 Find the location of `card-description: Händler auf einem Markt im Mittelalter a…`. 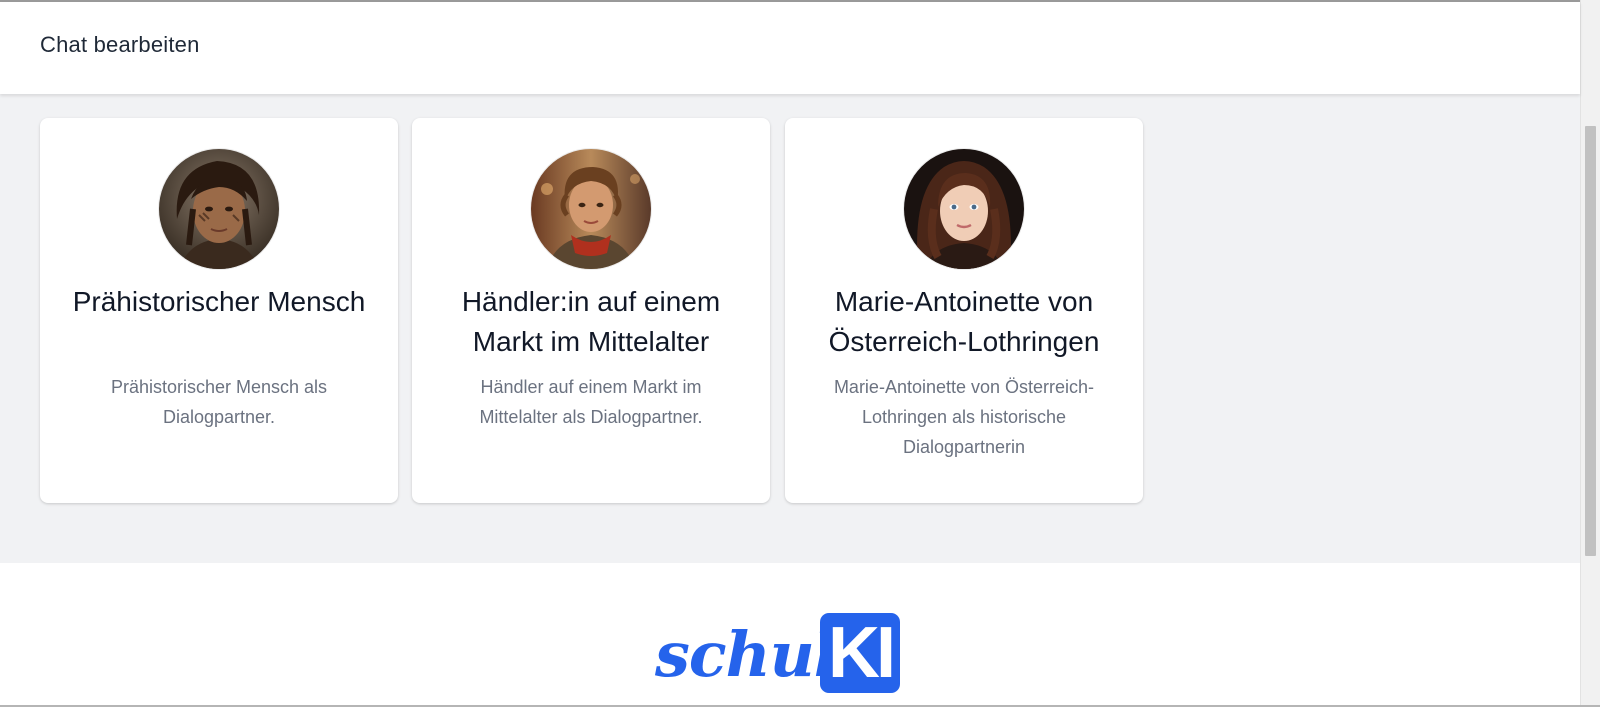

card-description: Händler auf einem Markt im Mittelalter a… is located at coordinates (591, 402).